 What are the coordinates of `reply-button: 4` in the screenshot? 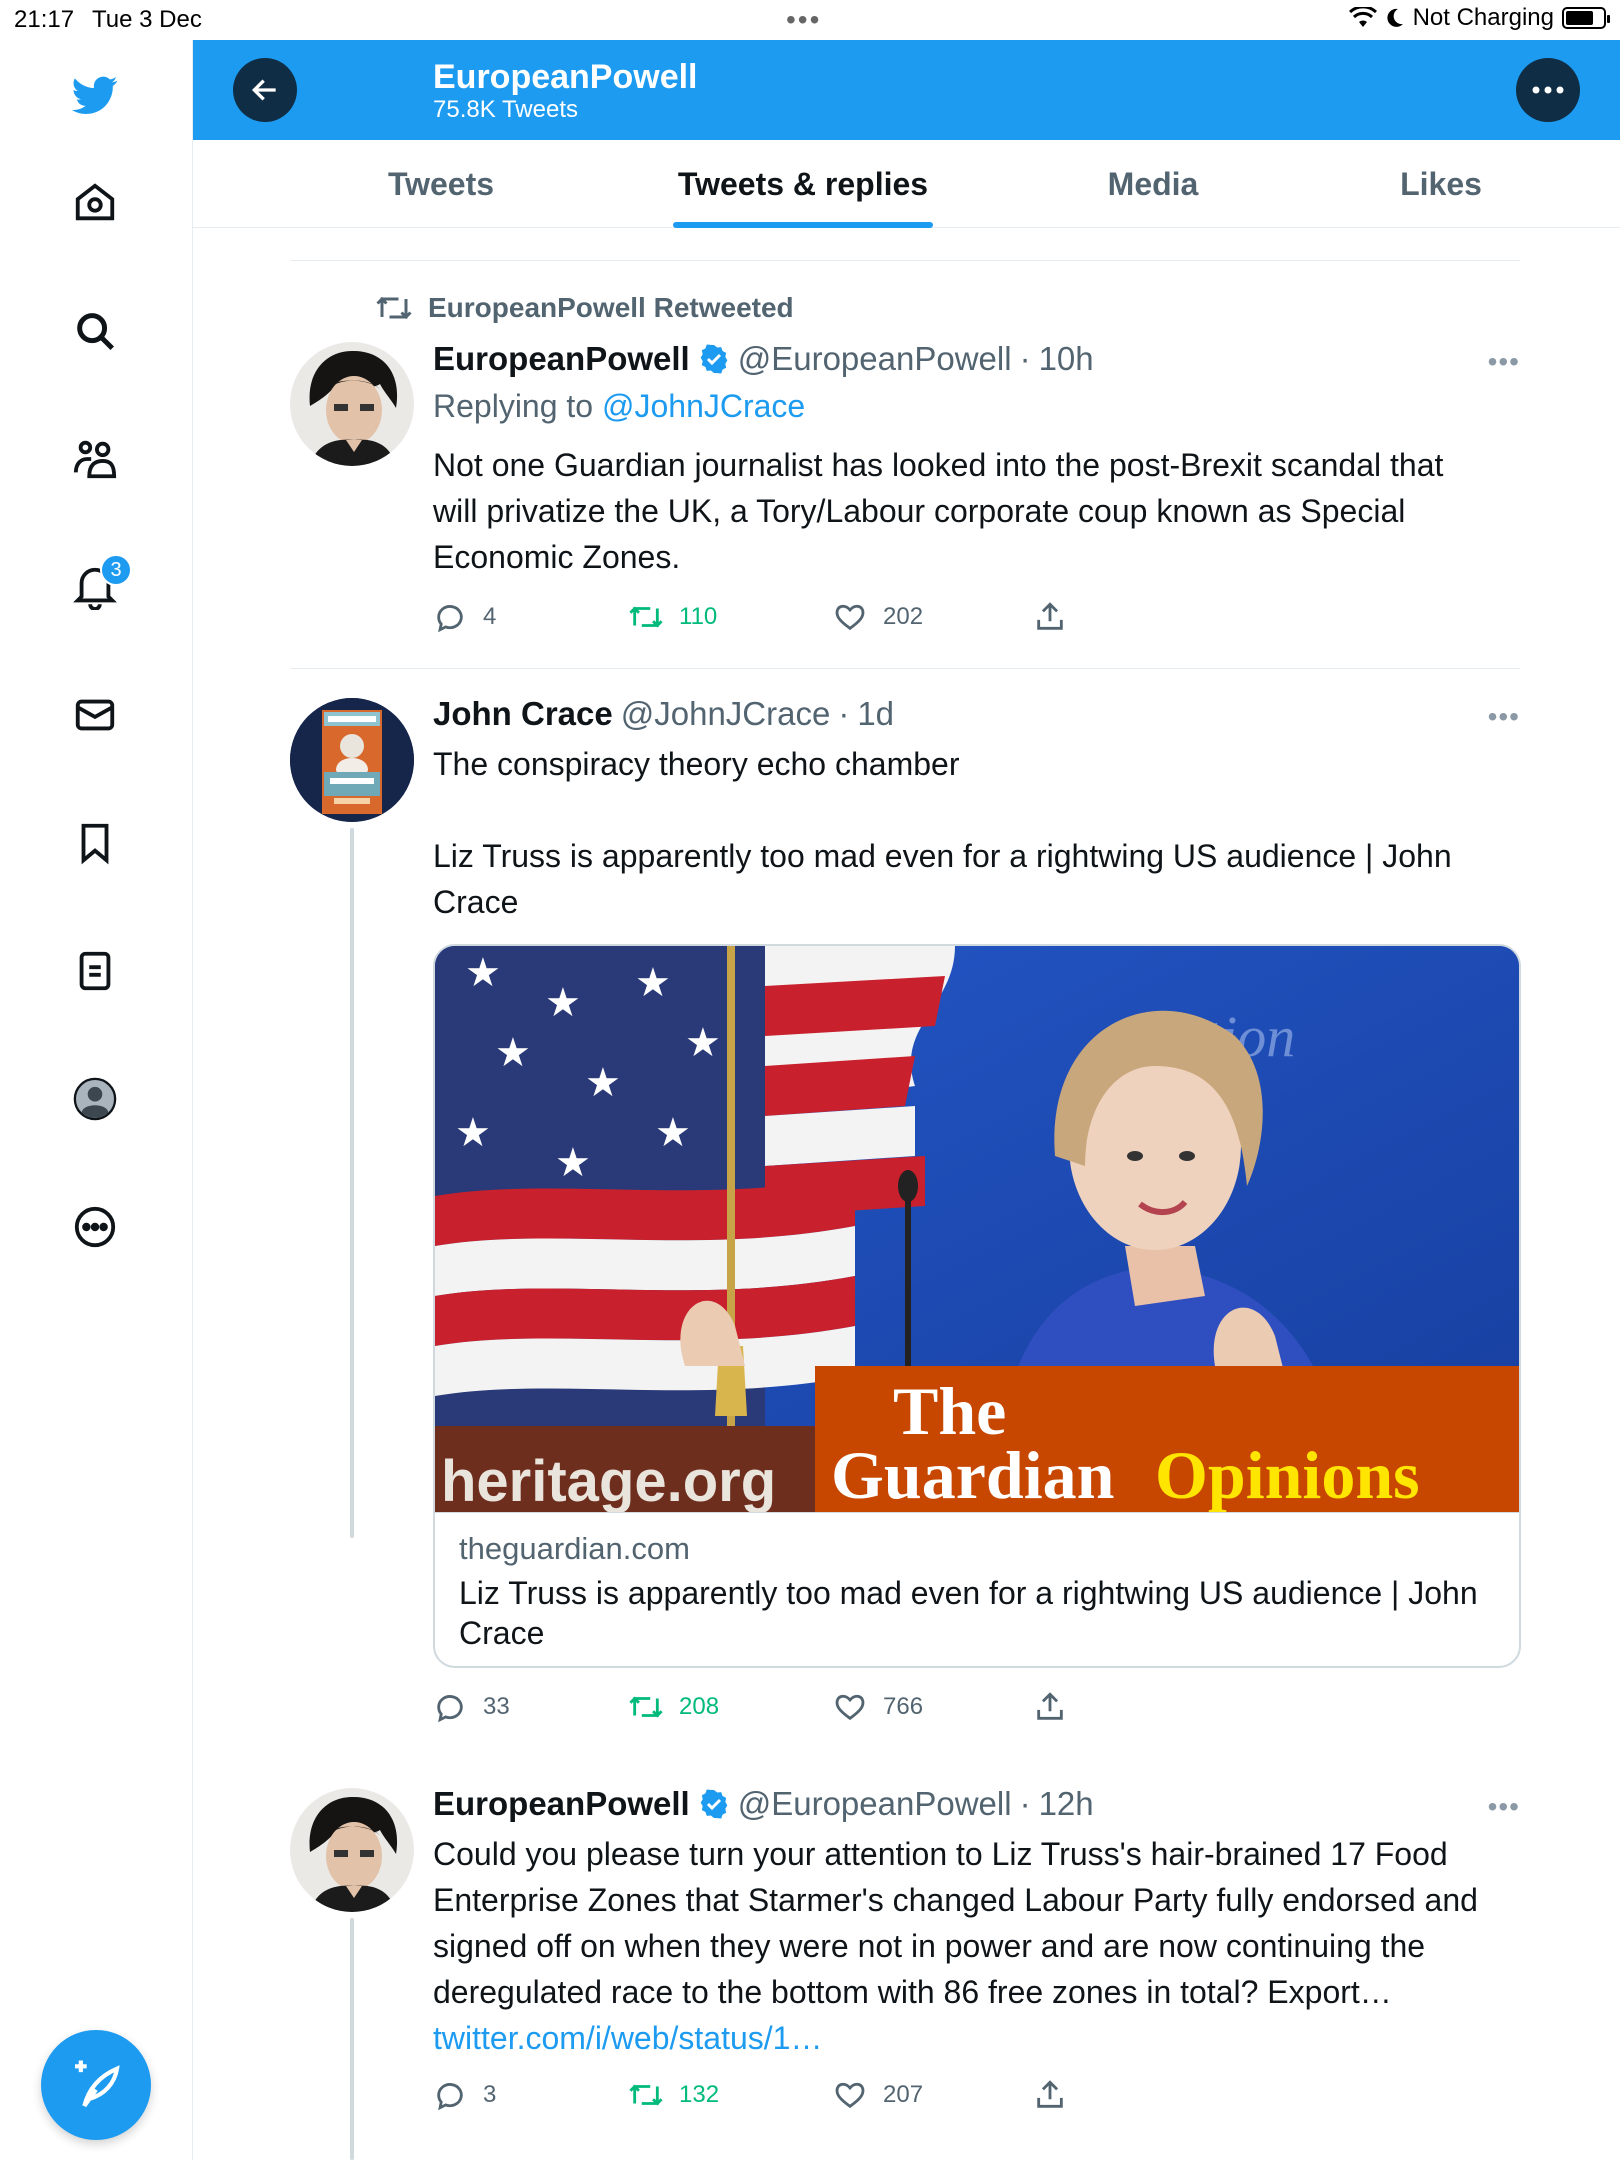 It's located at (464, 617).